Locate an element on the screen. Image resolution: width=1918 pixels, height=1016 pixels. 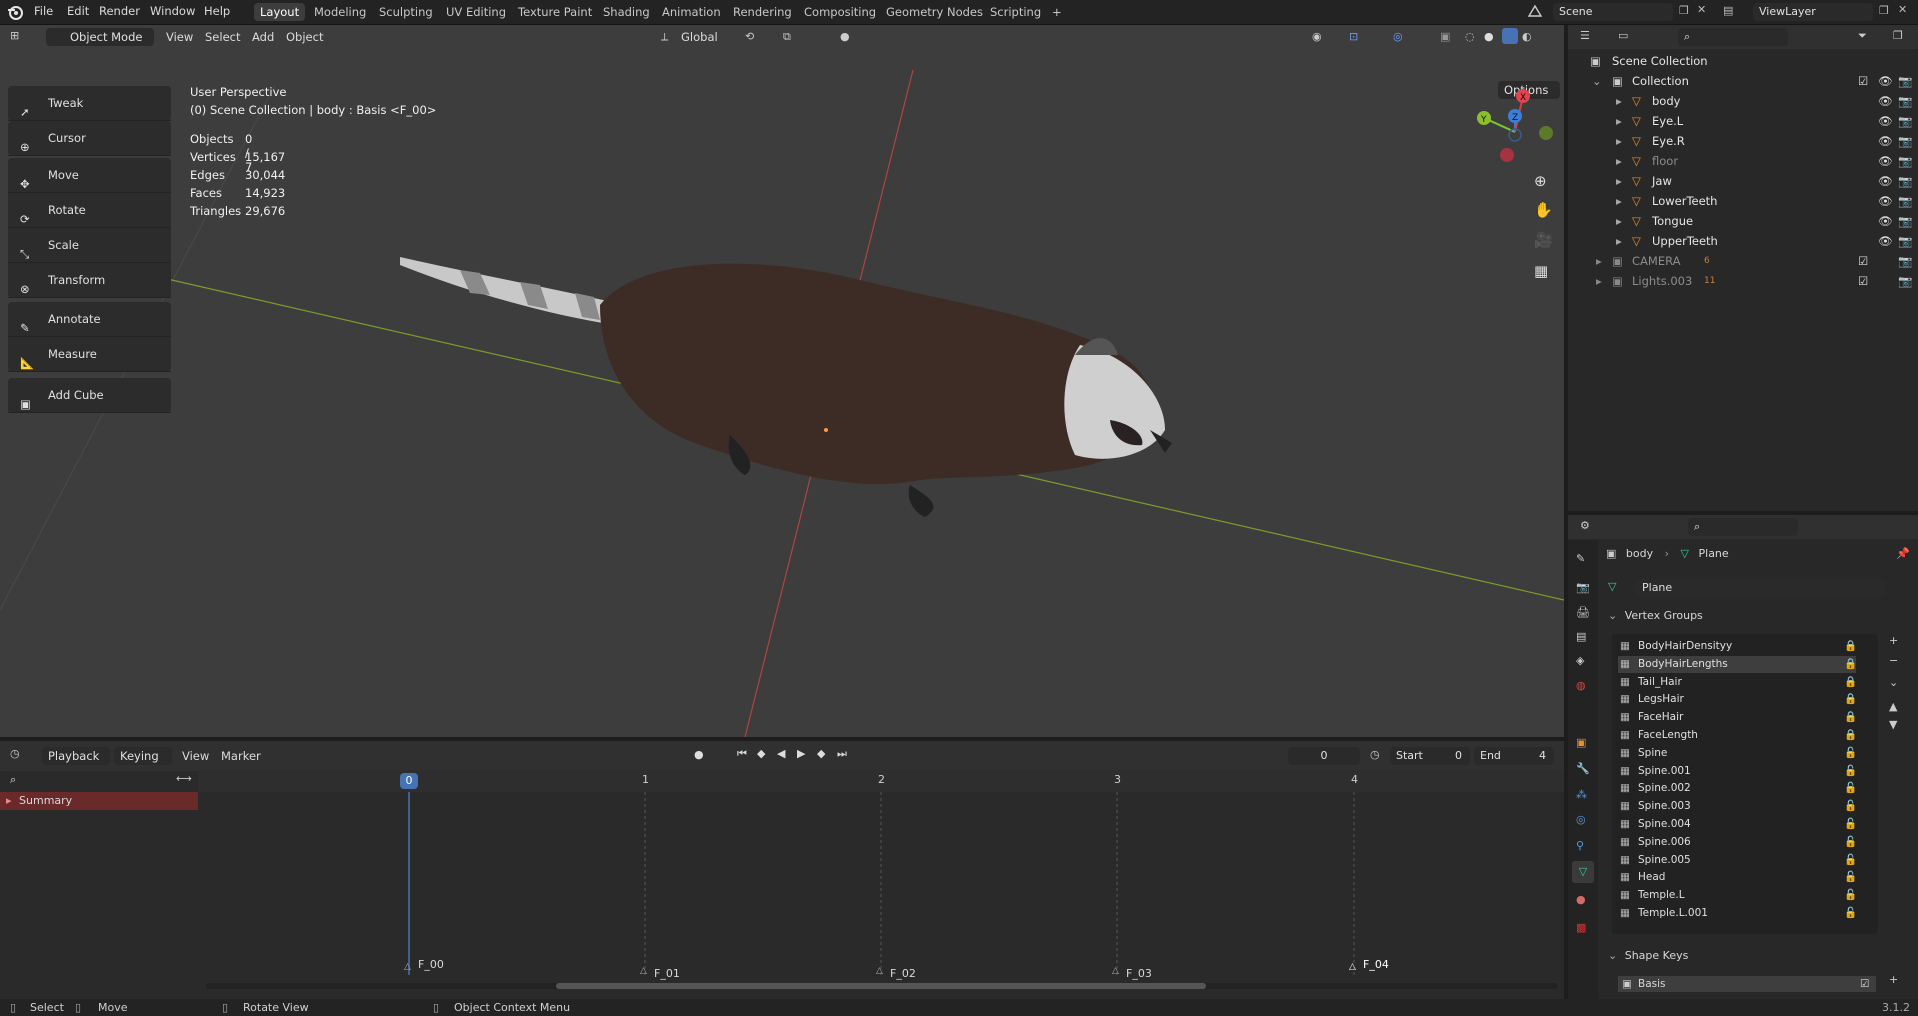
close-view-layer-icon: ✕ is located at coordinates (1902, 9).